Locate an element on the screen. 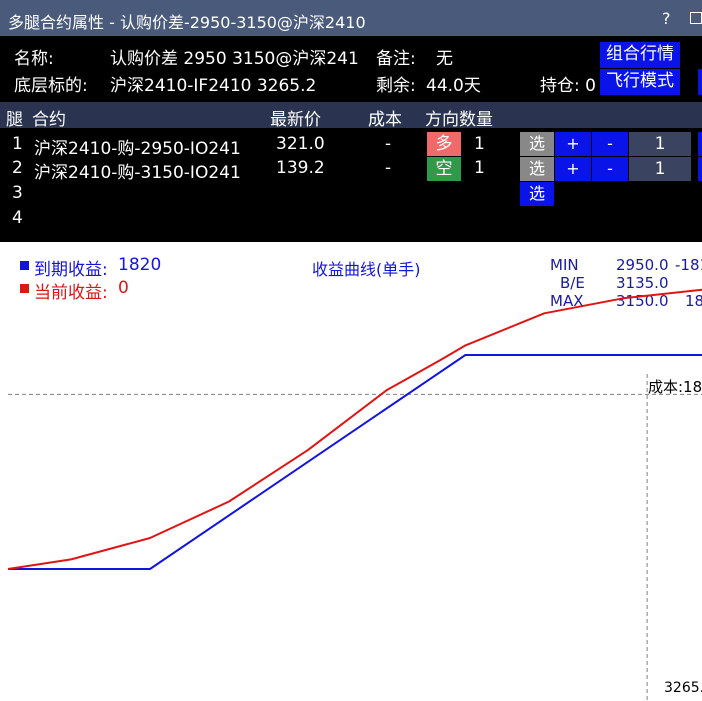  row-index: 2 is located at coordinates (17, 168).